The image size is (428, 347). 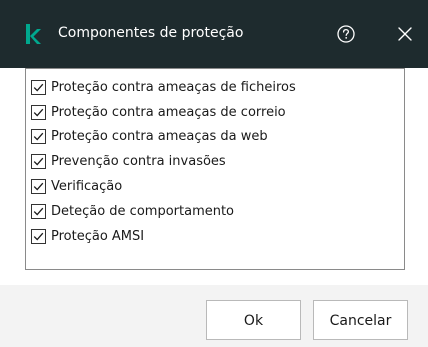 I want to click on close-icon, so click(x=405, y=34).